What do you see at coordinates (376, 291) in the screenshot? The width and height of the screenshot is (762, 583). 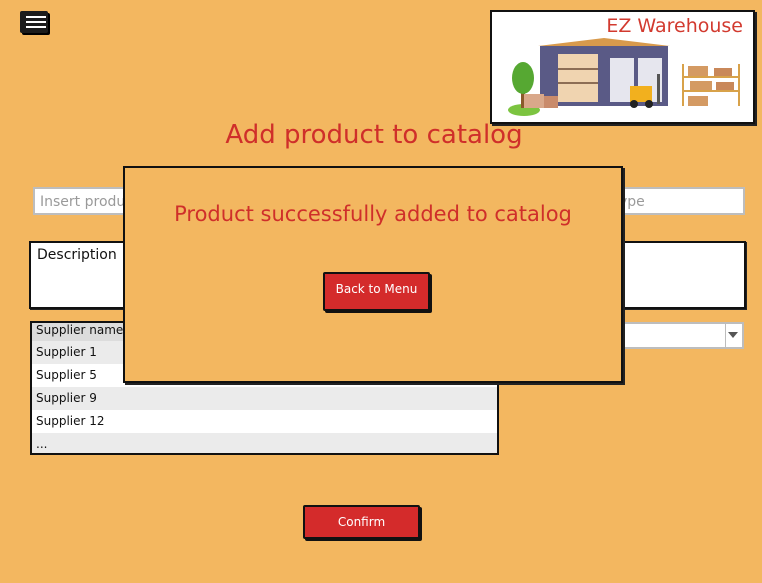 I see `back-to-menu-button: Back to Menu` at bounding box center [376, 291].